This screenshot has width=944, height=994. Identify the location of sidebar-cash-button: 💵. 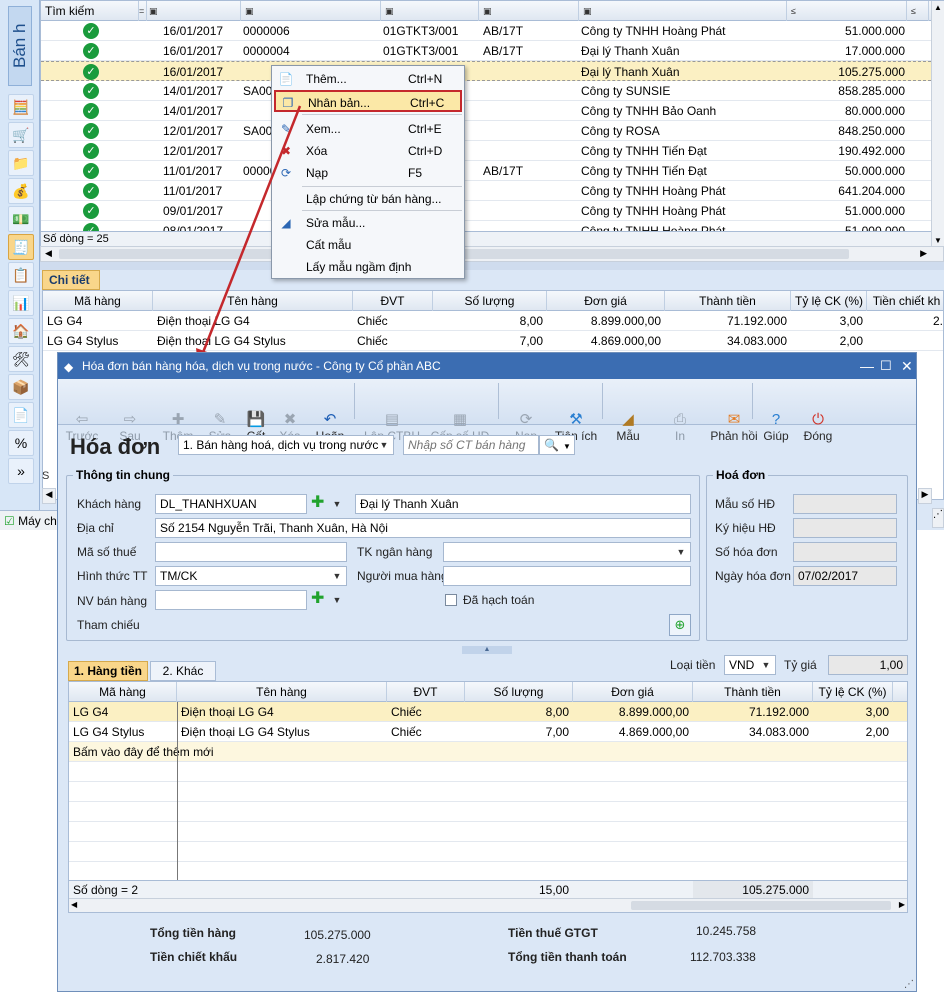
(21, 219).